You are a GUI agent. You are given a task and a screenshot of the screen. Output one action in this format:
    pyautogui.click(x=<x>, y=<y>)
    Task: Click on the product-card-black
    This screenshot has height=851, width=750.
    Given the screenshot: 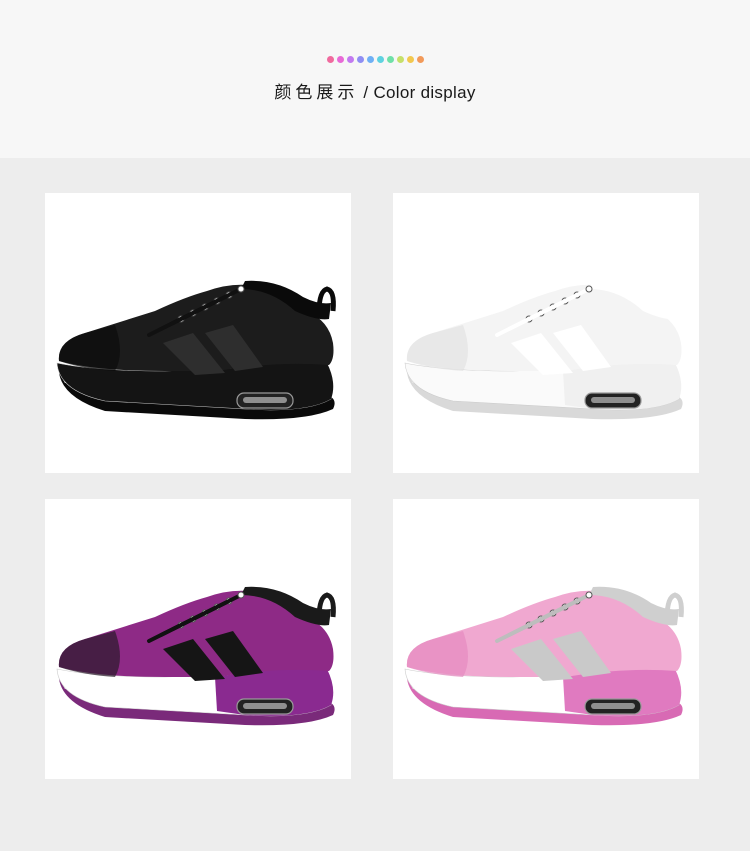 What is the action you would take?
    pyautogui.click(x=198, y=333)
    